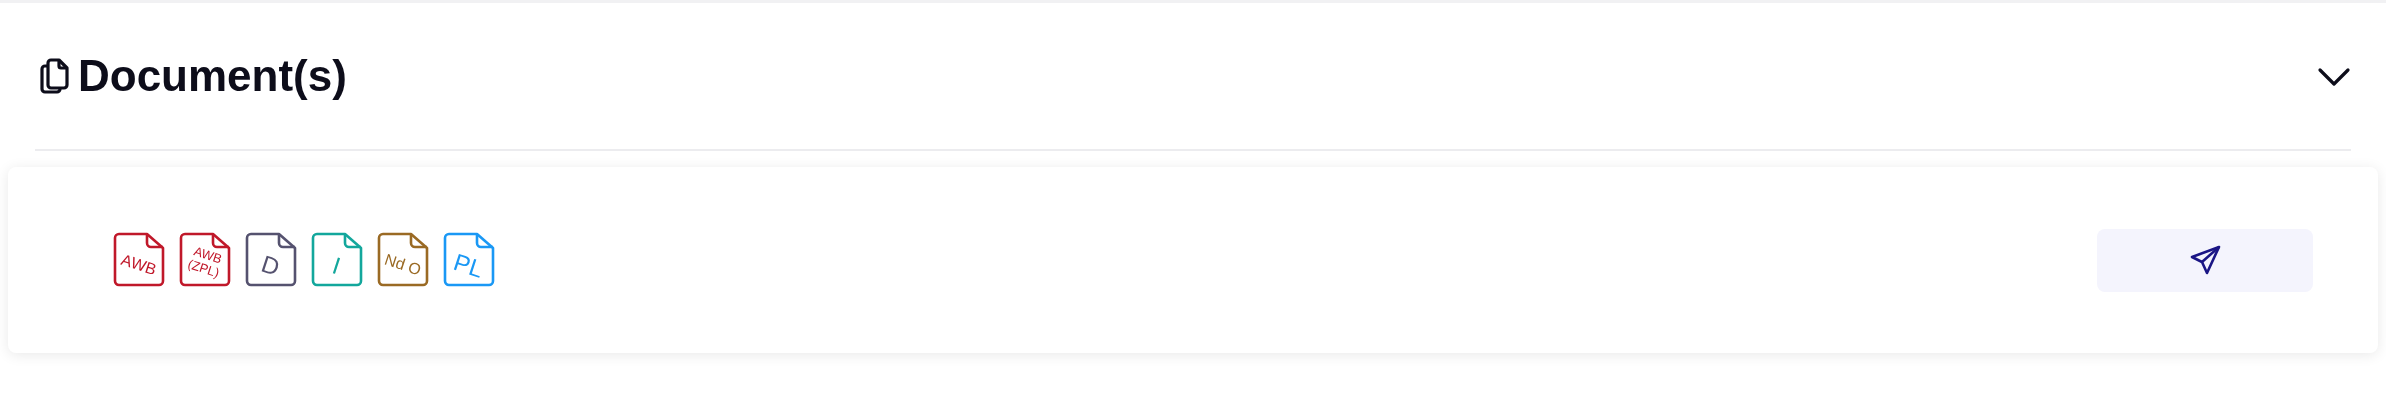  What do you see at coordinates (2205, 260) in the screenshot?
I see `send-icon` at bounding box center [2205, 260].